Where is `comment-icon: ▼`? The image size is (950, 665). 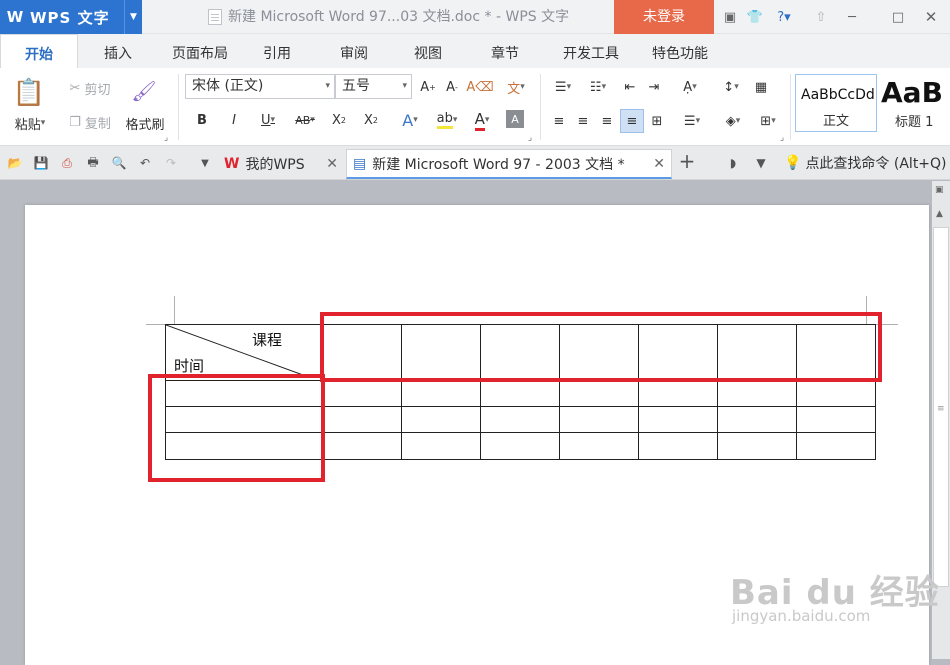
comment-icon: ▼ is located at coordinates (761, 163).